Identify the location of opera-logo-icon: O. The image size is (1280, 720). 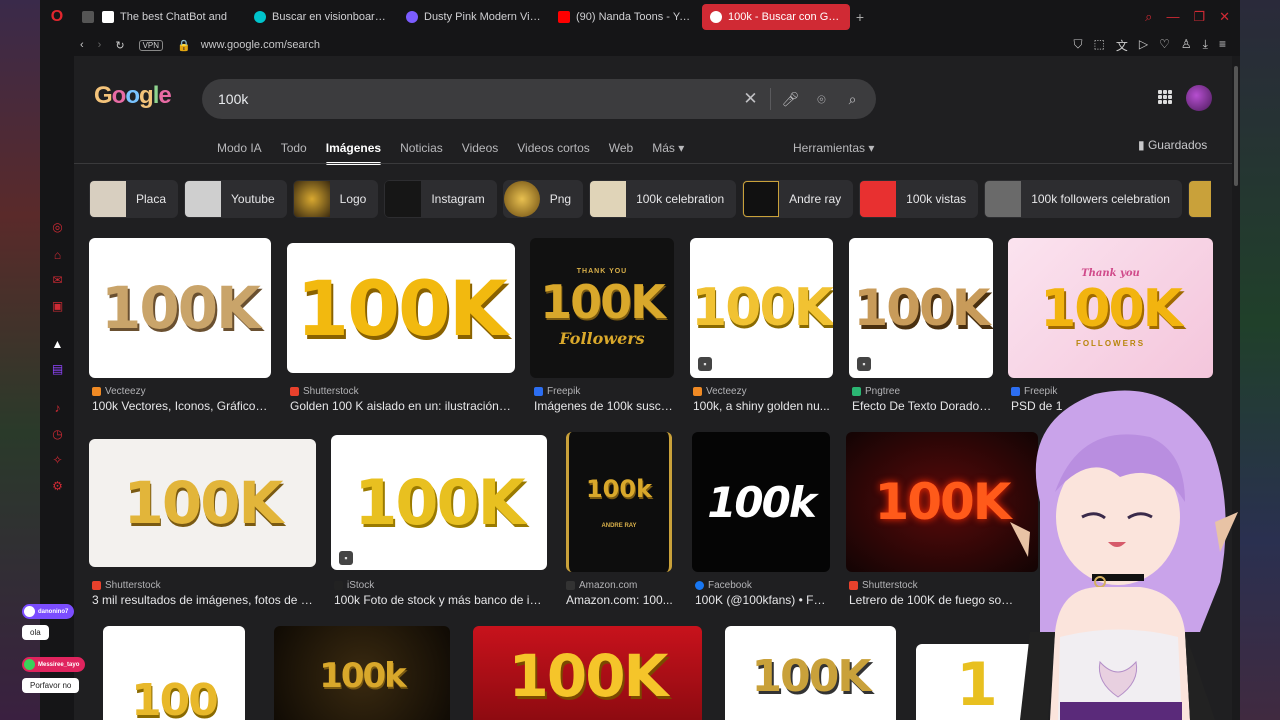
(57, 17).